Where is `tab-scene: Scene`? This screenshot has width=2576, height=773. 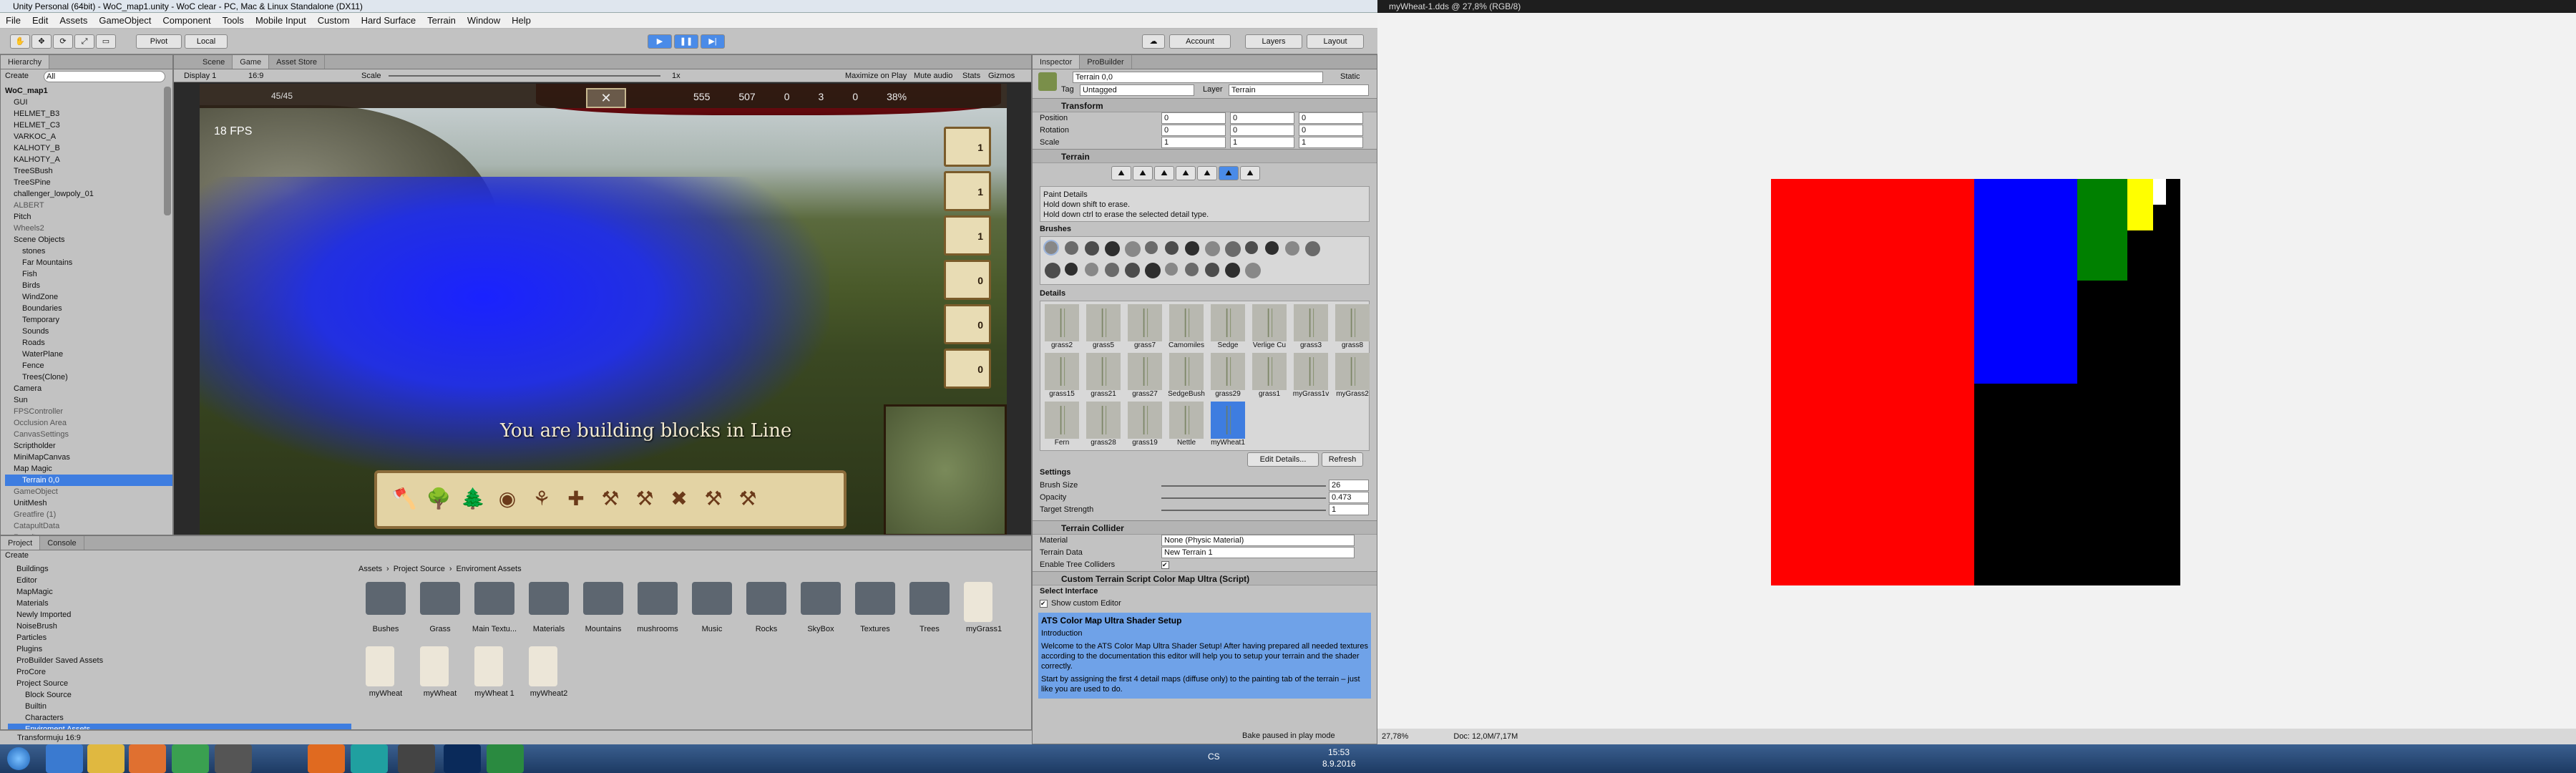 tab-scene: Scene is located at coordinates (214, 62).